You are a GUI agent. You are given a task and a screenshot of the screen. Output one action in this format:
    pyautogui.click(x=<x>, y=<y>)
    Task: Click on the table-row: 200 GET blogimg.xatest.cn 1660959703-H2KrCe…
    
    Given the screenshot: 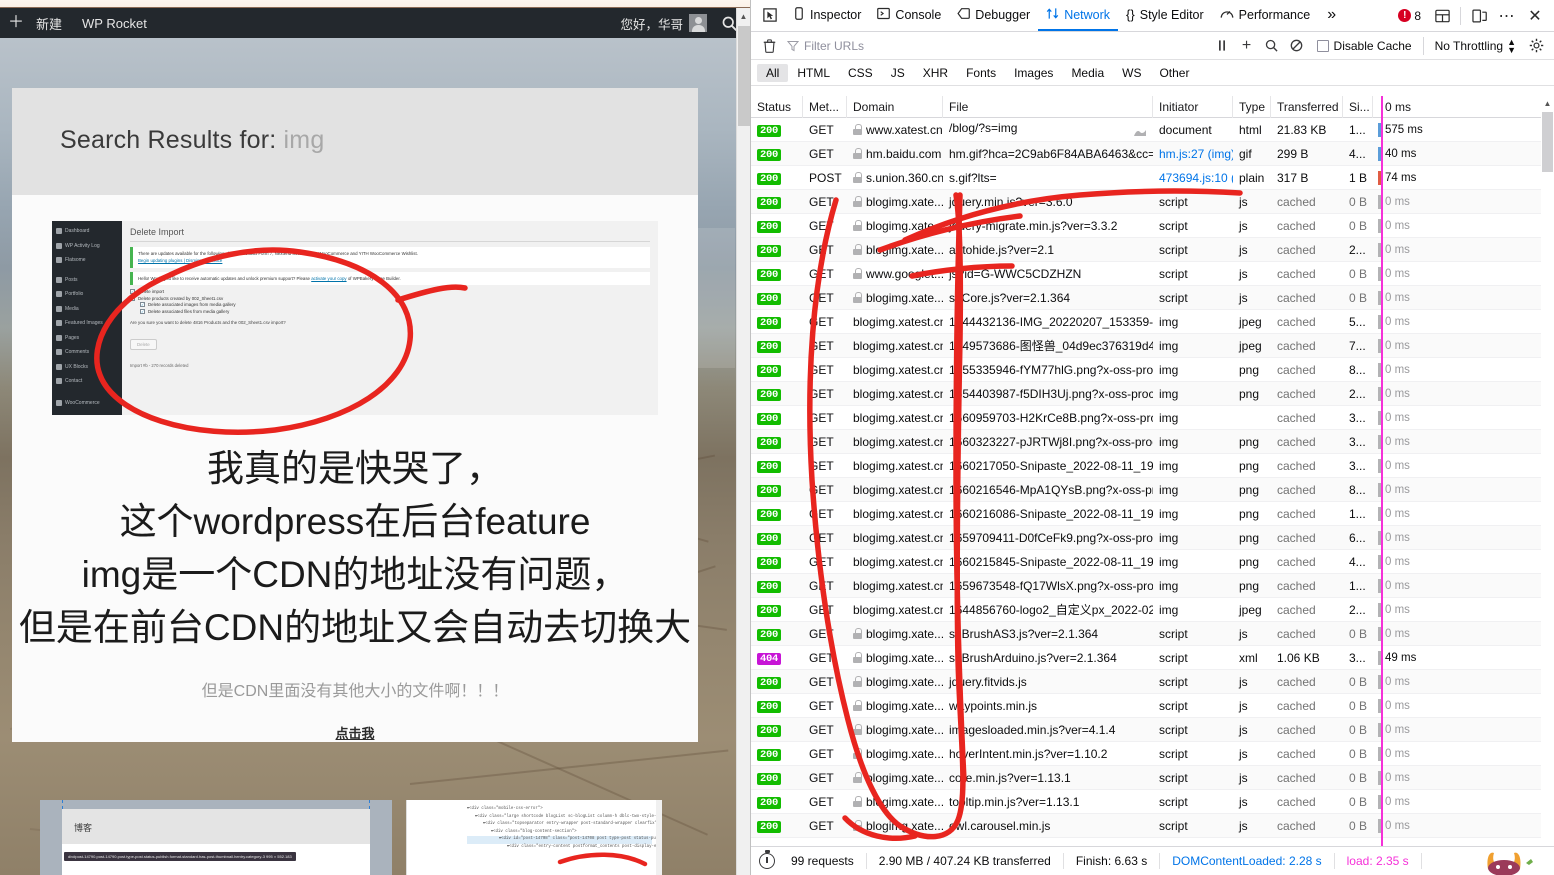 What is the action you would take?
    pyautogui.click(x=1152, y=418)
    